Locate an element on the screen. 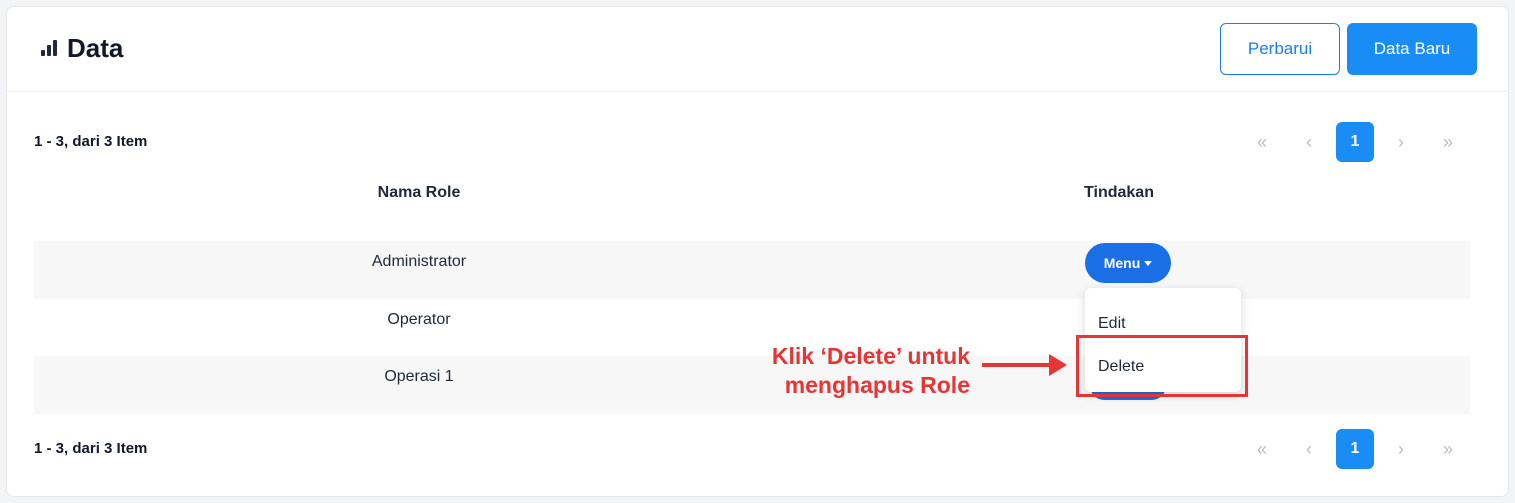 This screenshot has width=1515, height=503. annotation-line-1: Klik ‘Delete’ untuk is located at coordinates (870, 356).